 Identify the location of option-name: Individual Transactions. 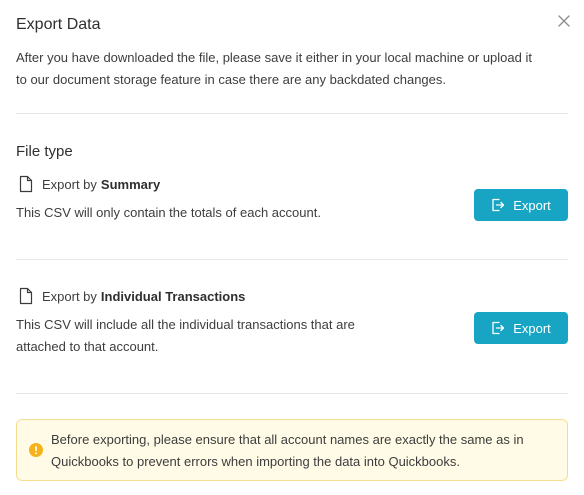
(173, 296).